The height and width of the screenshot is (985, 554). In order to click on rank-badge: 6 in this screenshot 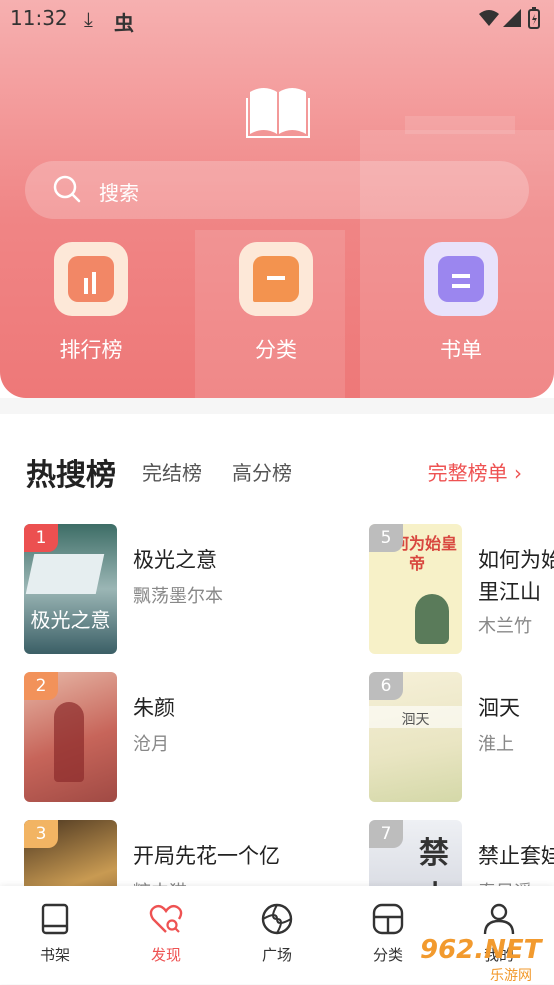, I will do `click(386, 686)`.